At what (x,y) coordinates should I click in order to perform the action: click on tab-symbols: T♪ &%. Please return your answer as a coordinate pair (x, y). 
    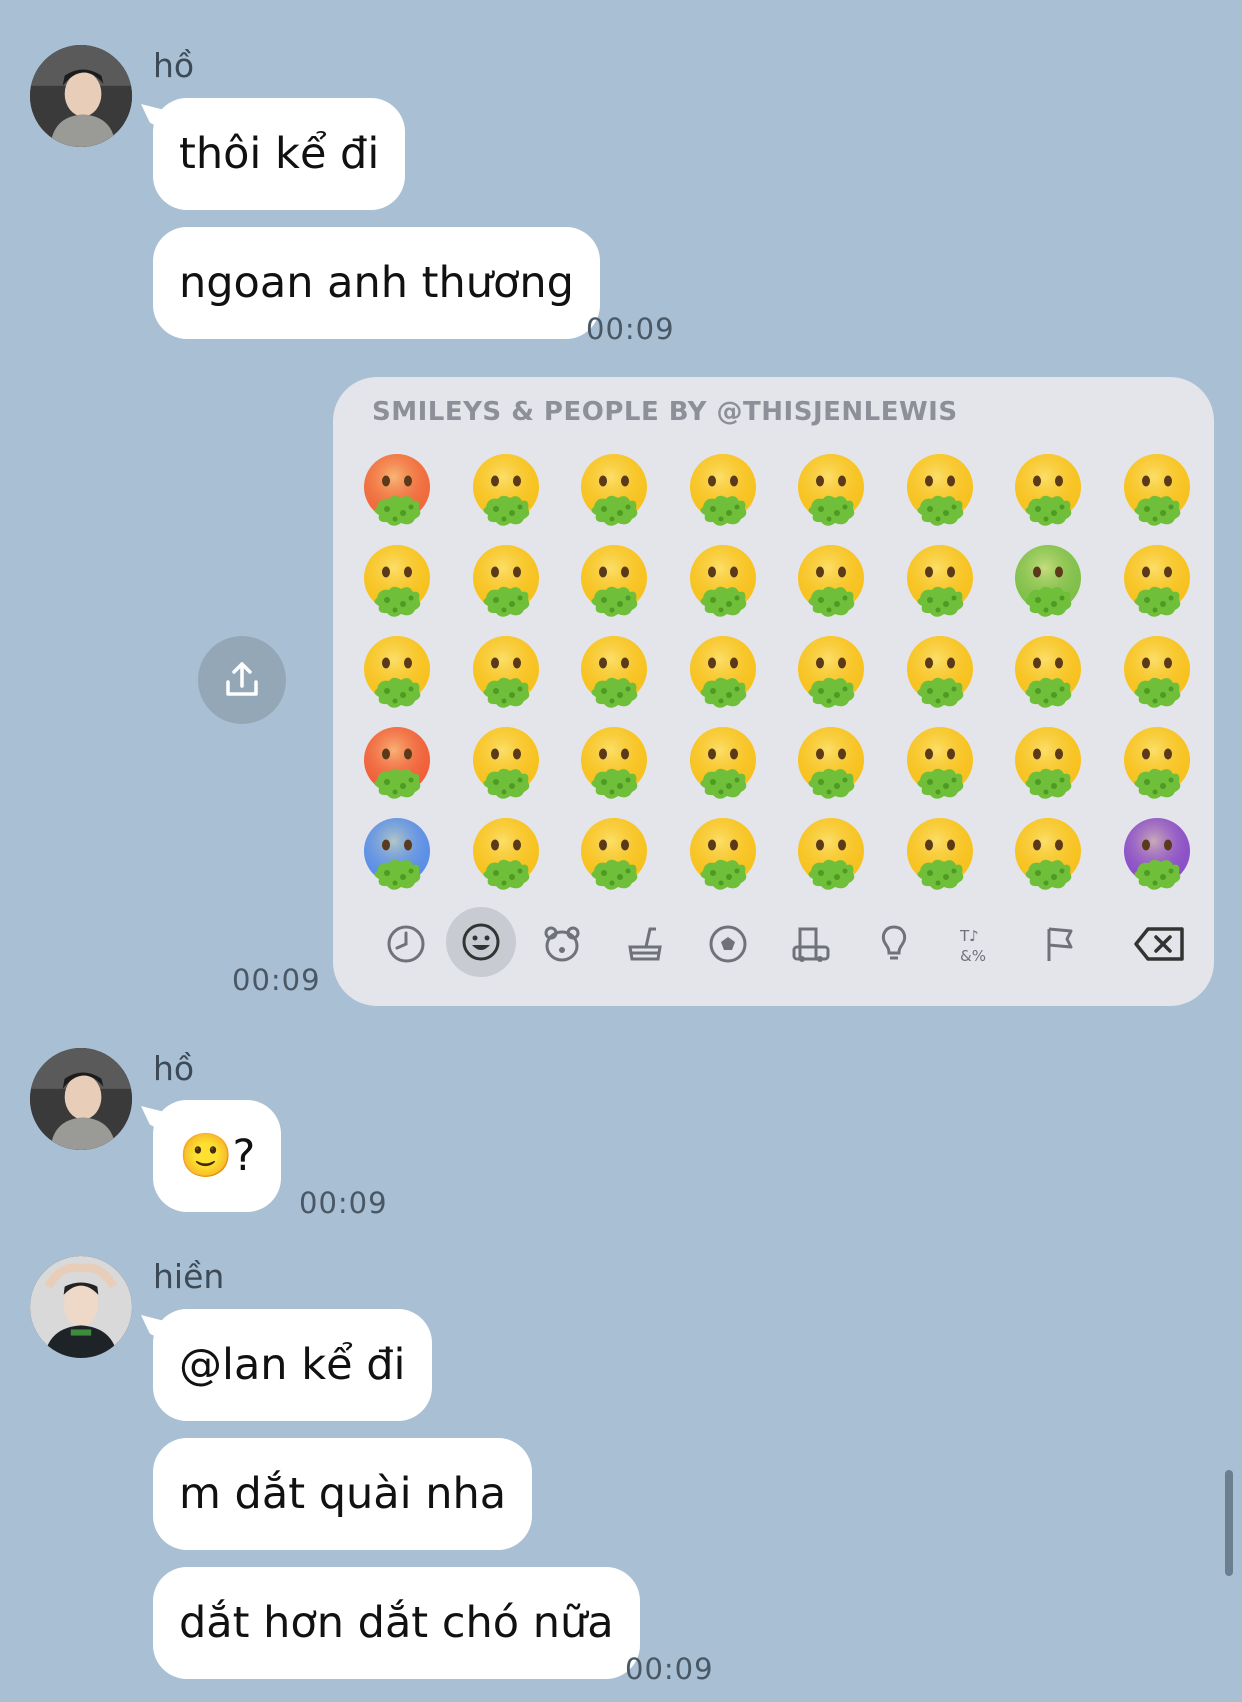
    Looking at the image, I should click on (977, 944).